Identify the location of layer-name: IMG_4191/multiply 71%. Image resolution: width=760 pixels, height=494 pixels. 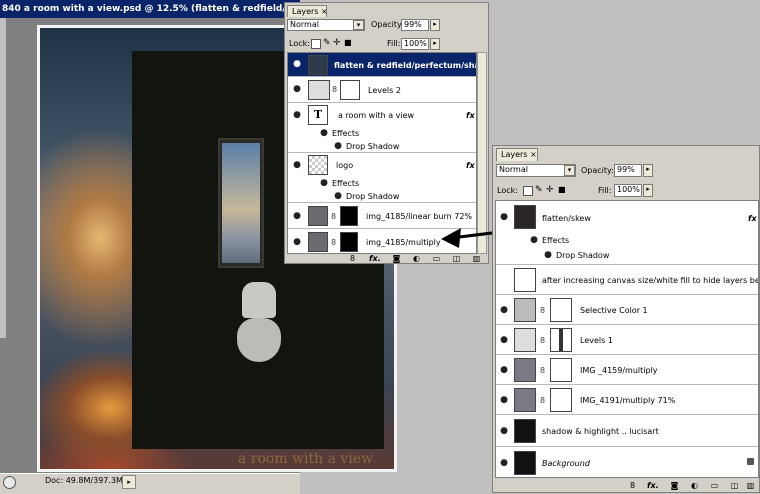
(628, 400).